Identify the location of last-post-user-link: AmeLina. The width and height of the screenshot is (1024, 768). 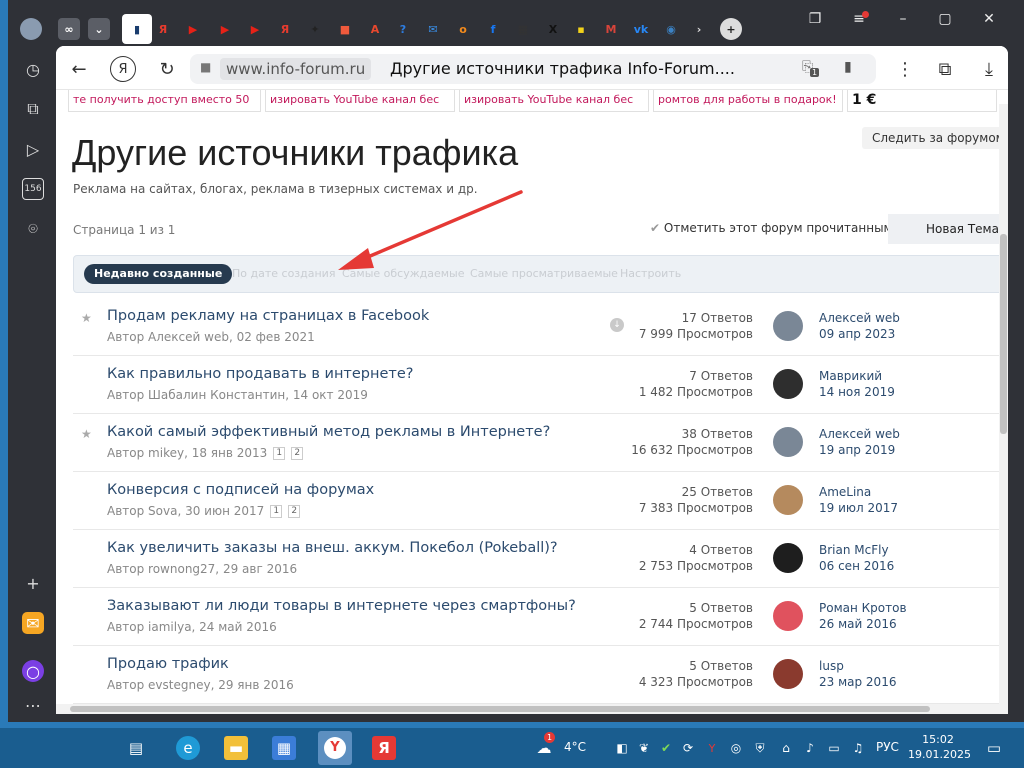
(858, 492).